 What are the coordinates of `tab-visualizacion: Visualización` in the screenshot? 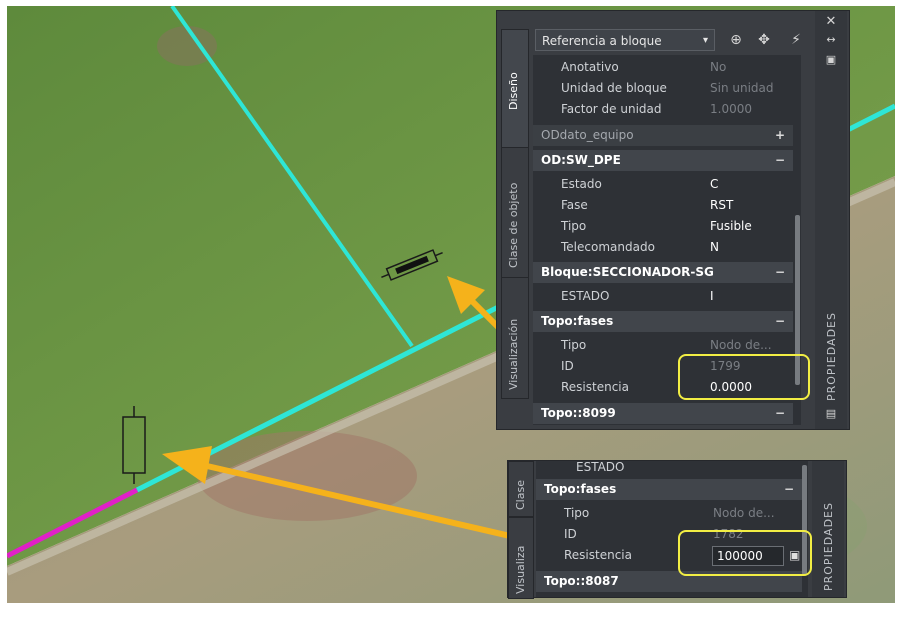 It's located at (515, 338).